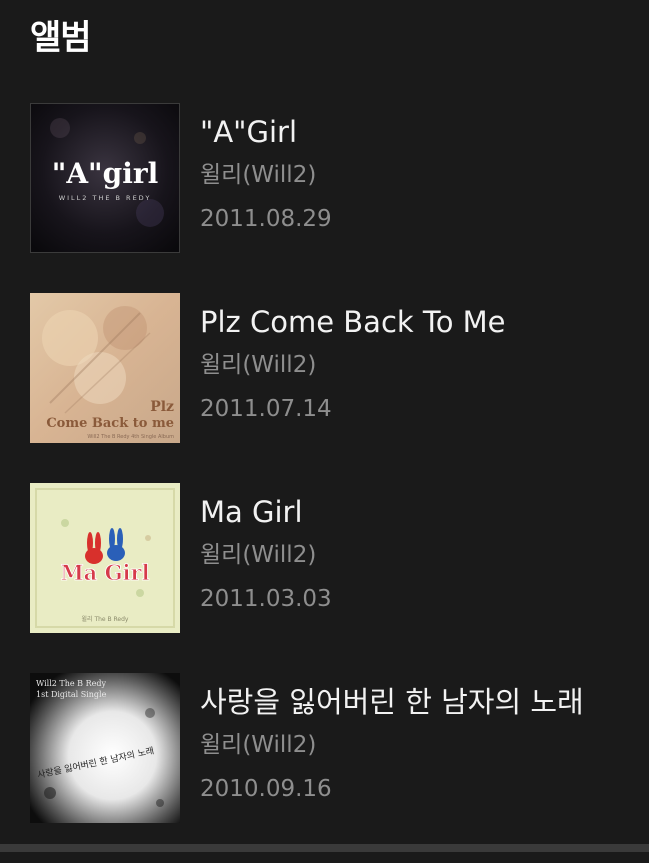  What do you see at coordinates (266, 599) in the screenshot?
I see `album-date: 2011.03.03` at bounding box center [266, 599].